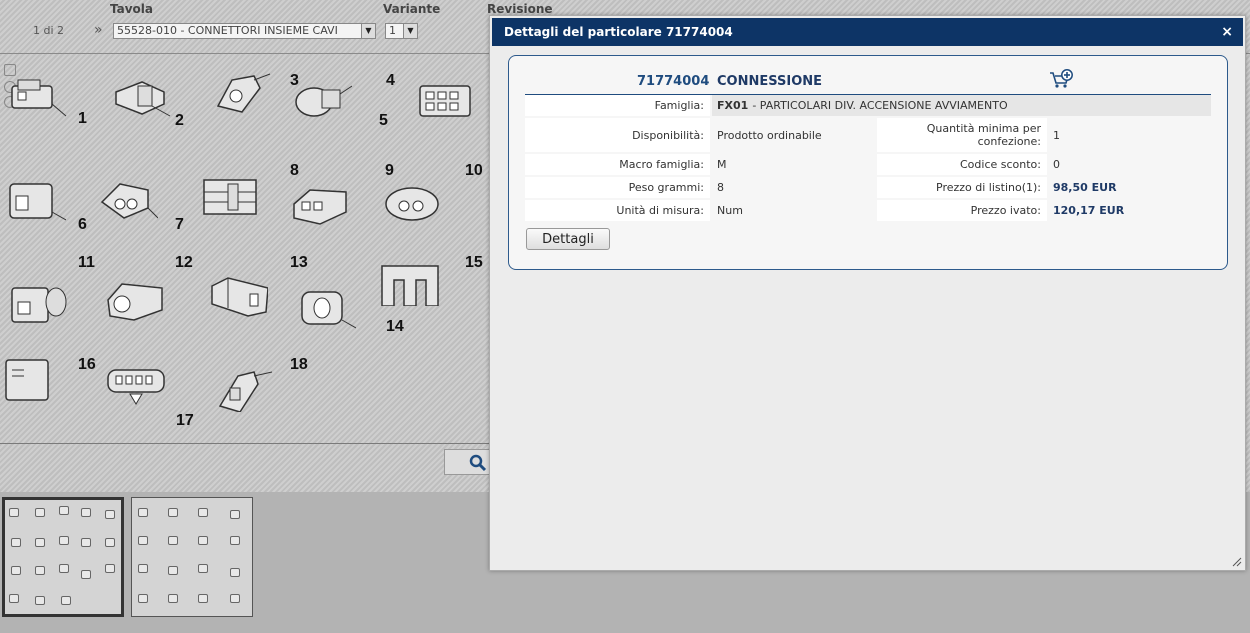 This screenshot has width=1250, height=633. I want to click on tavola-select: 55528-010 - CONNETTORI INSIEME CAVI ▼, so click(244, 31).